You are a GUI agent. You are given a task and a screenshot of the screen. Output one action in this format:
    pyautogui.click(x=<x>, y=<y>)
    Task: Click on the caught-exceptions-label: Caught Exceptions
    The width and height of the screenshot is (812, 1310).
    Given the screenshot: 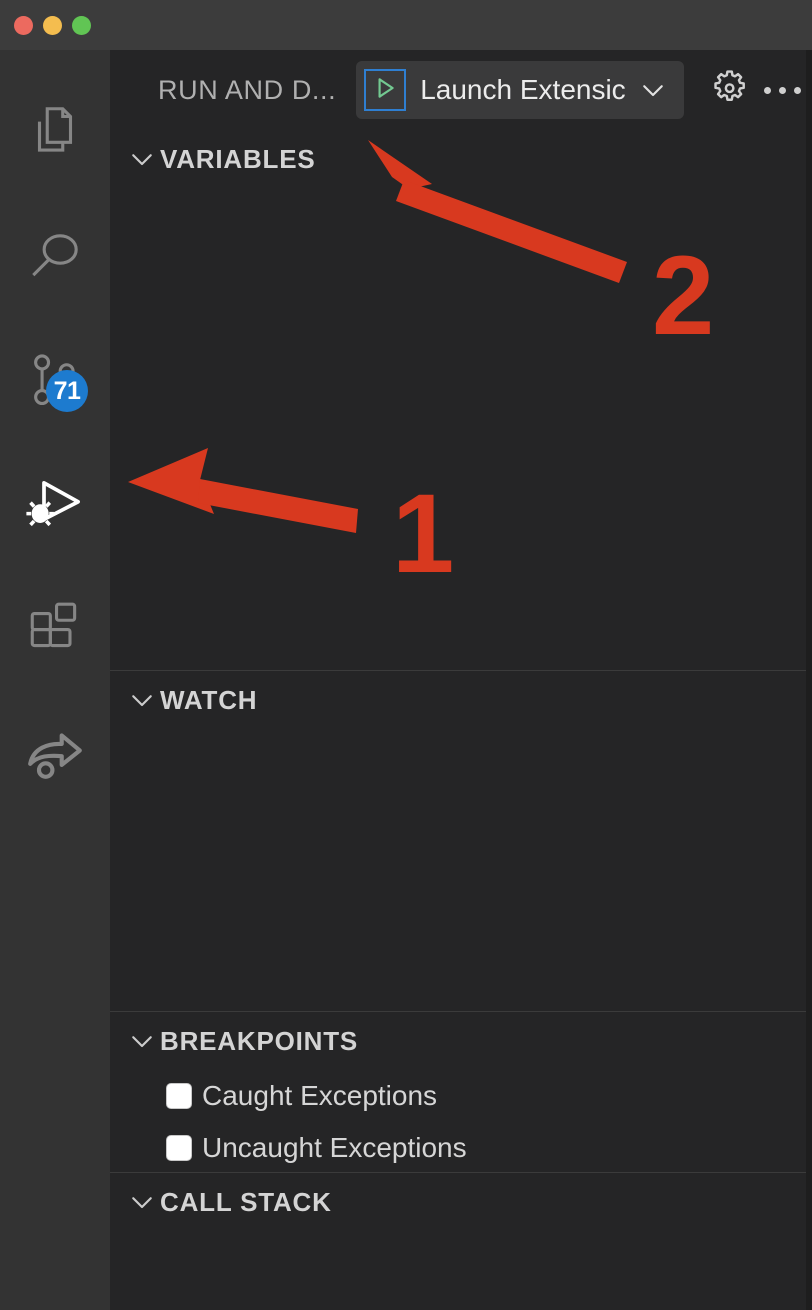 What is the action you would take?
    pyautogui.click(x=320, y=1095)
    